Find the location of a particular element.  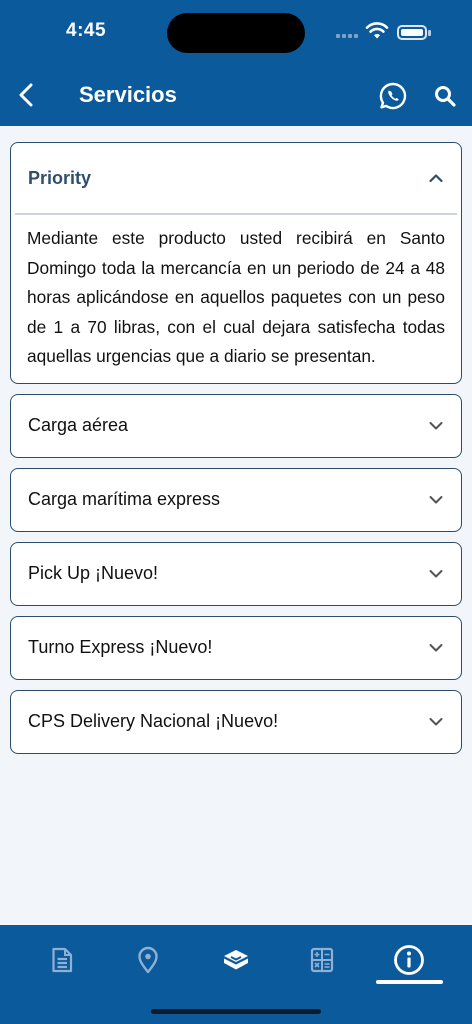

tab-locations is located at coordinates (148, 960).